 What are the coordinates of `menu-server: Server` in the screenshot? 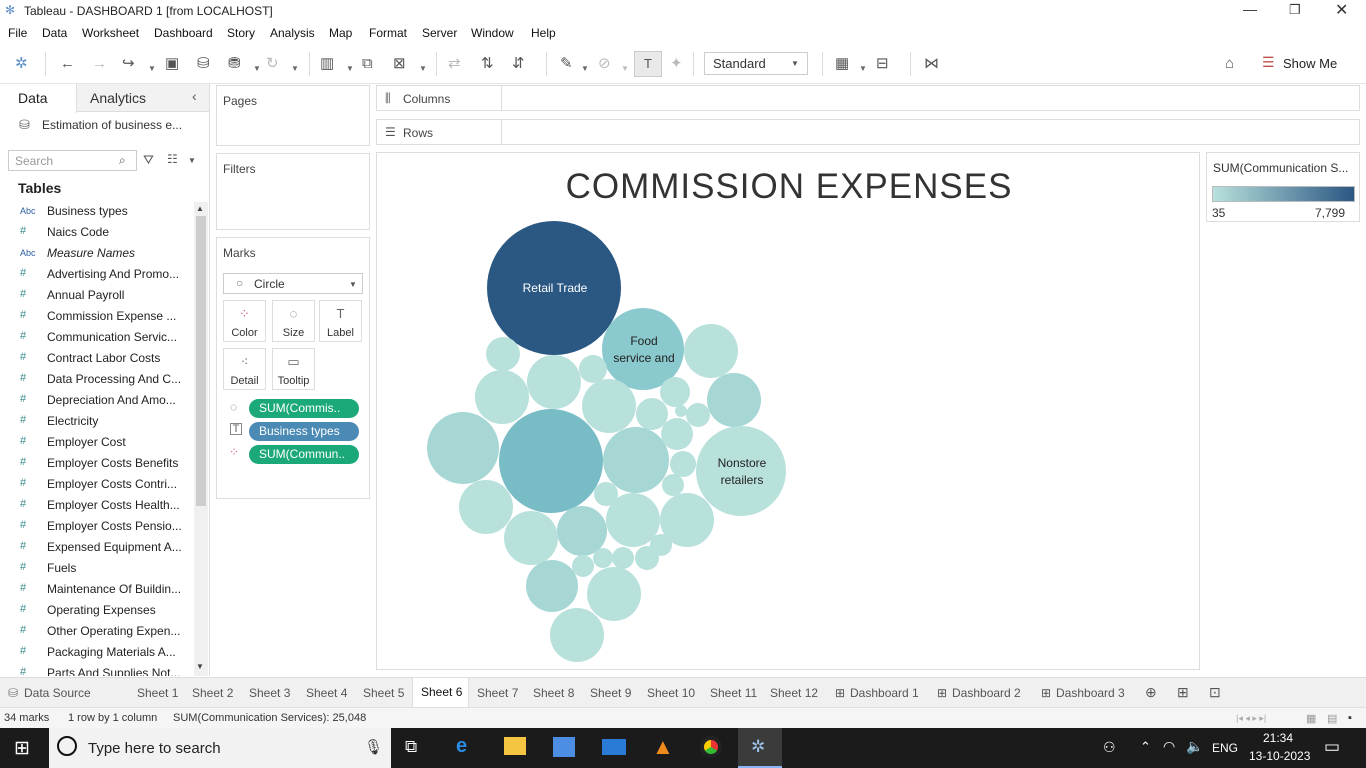 It's located at (439, 33).